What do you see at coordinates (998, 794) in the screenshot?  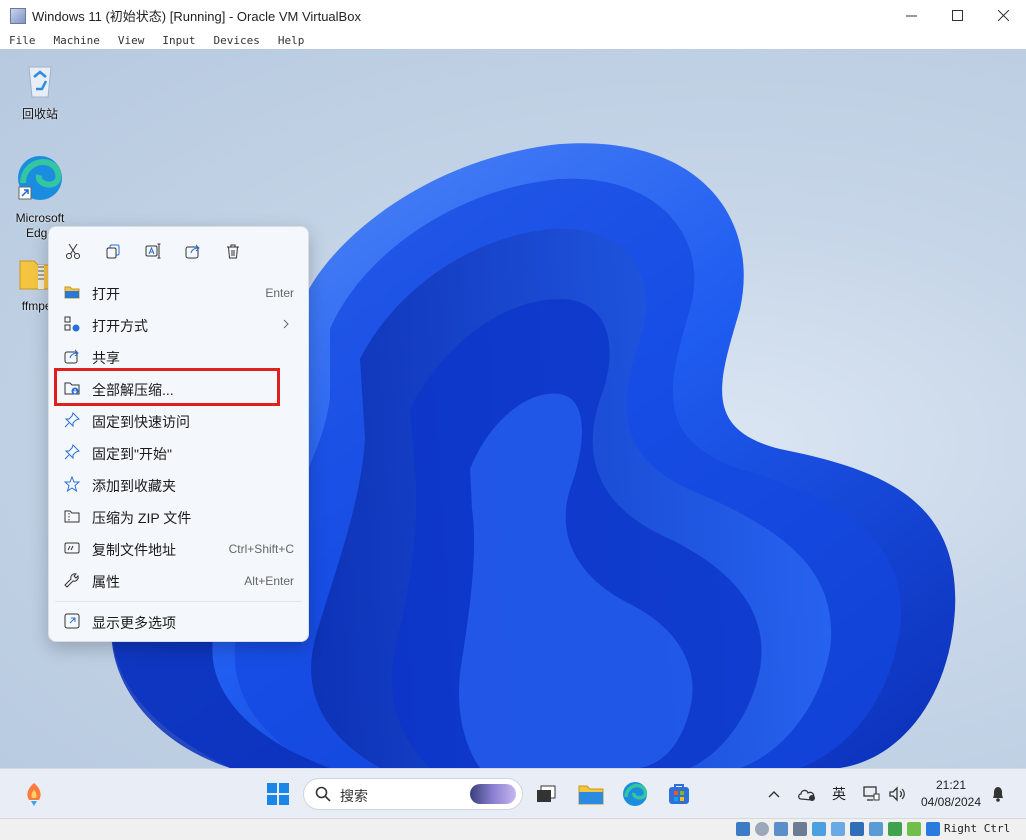 I see `notification-bell-icon` at bounding box center [998, 794].